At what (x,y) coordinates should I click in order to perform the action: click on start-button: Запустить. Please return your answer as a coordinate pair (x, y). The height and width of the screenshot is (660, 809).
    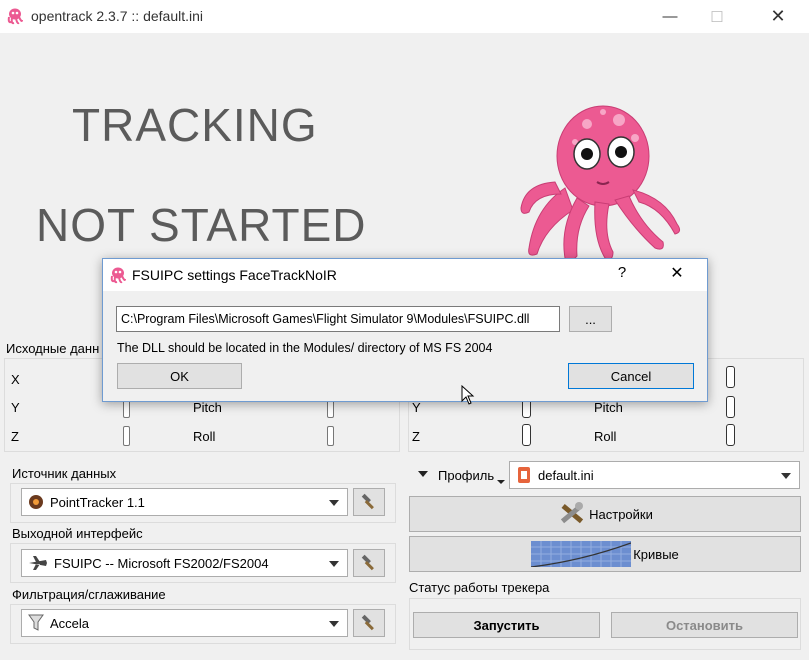
    Looking at the image, I should click on (506, 625).